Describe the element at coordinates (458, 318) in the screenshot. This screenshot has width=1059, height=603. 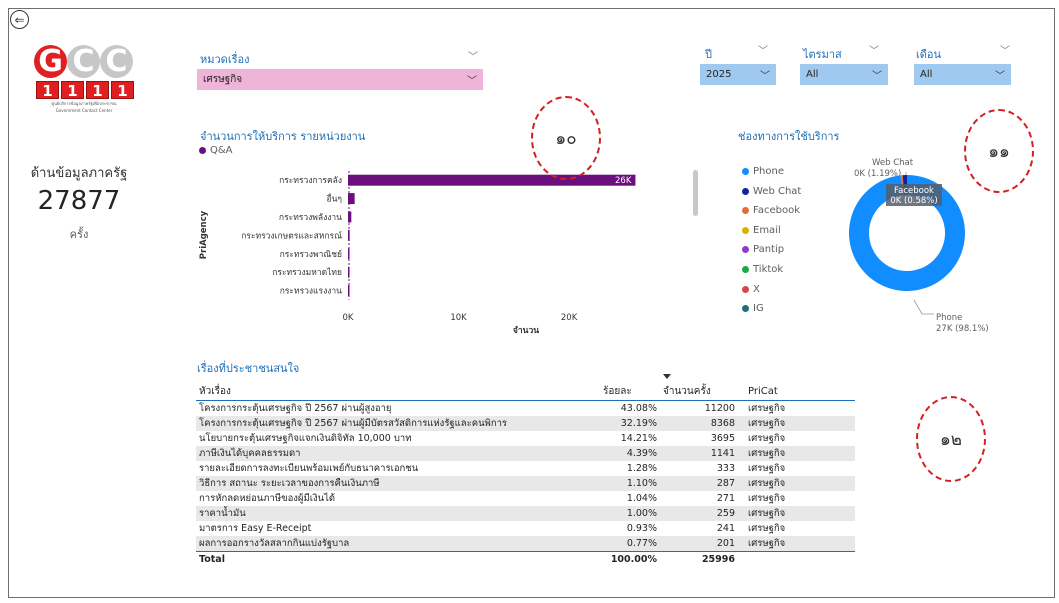
I see `x-tick-label: 10K` at that location.